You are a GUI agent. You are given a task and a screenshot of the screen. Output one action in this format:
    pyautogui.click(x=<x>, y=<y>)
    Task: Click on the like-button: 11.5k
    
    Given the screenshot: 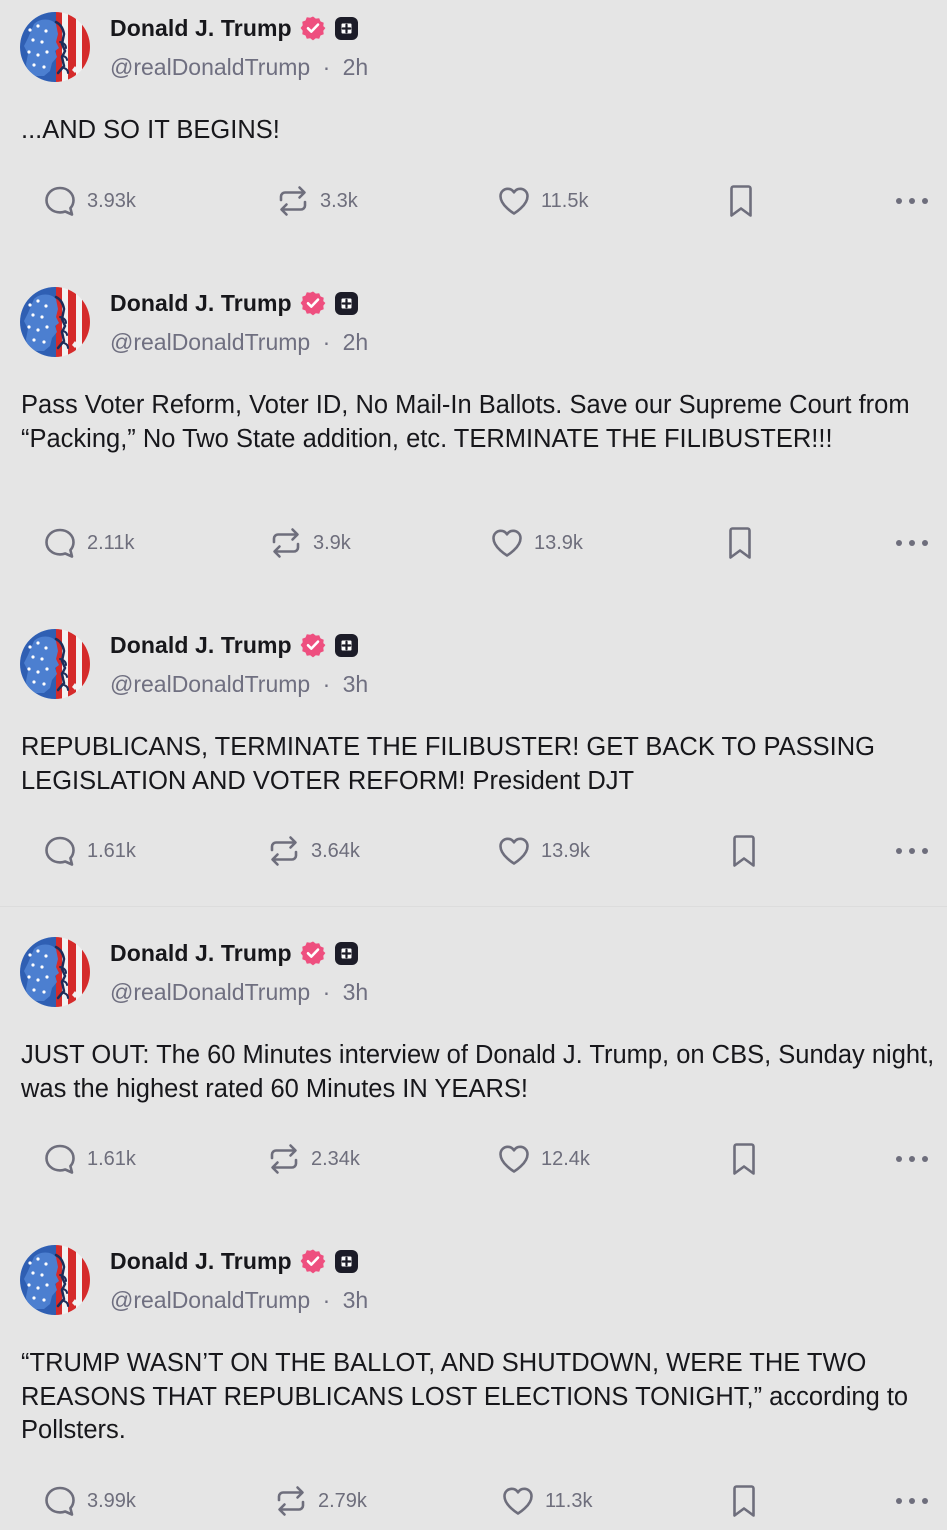 What is the action you would take?
    pyautogui.click(x=542, y=201)
    